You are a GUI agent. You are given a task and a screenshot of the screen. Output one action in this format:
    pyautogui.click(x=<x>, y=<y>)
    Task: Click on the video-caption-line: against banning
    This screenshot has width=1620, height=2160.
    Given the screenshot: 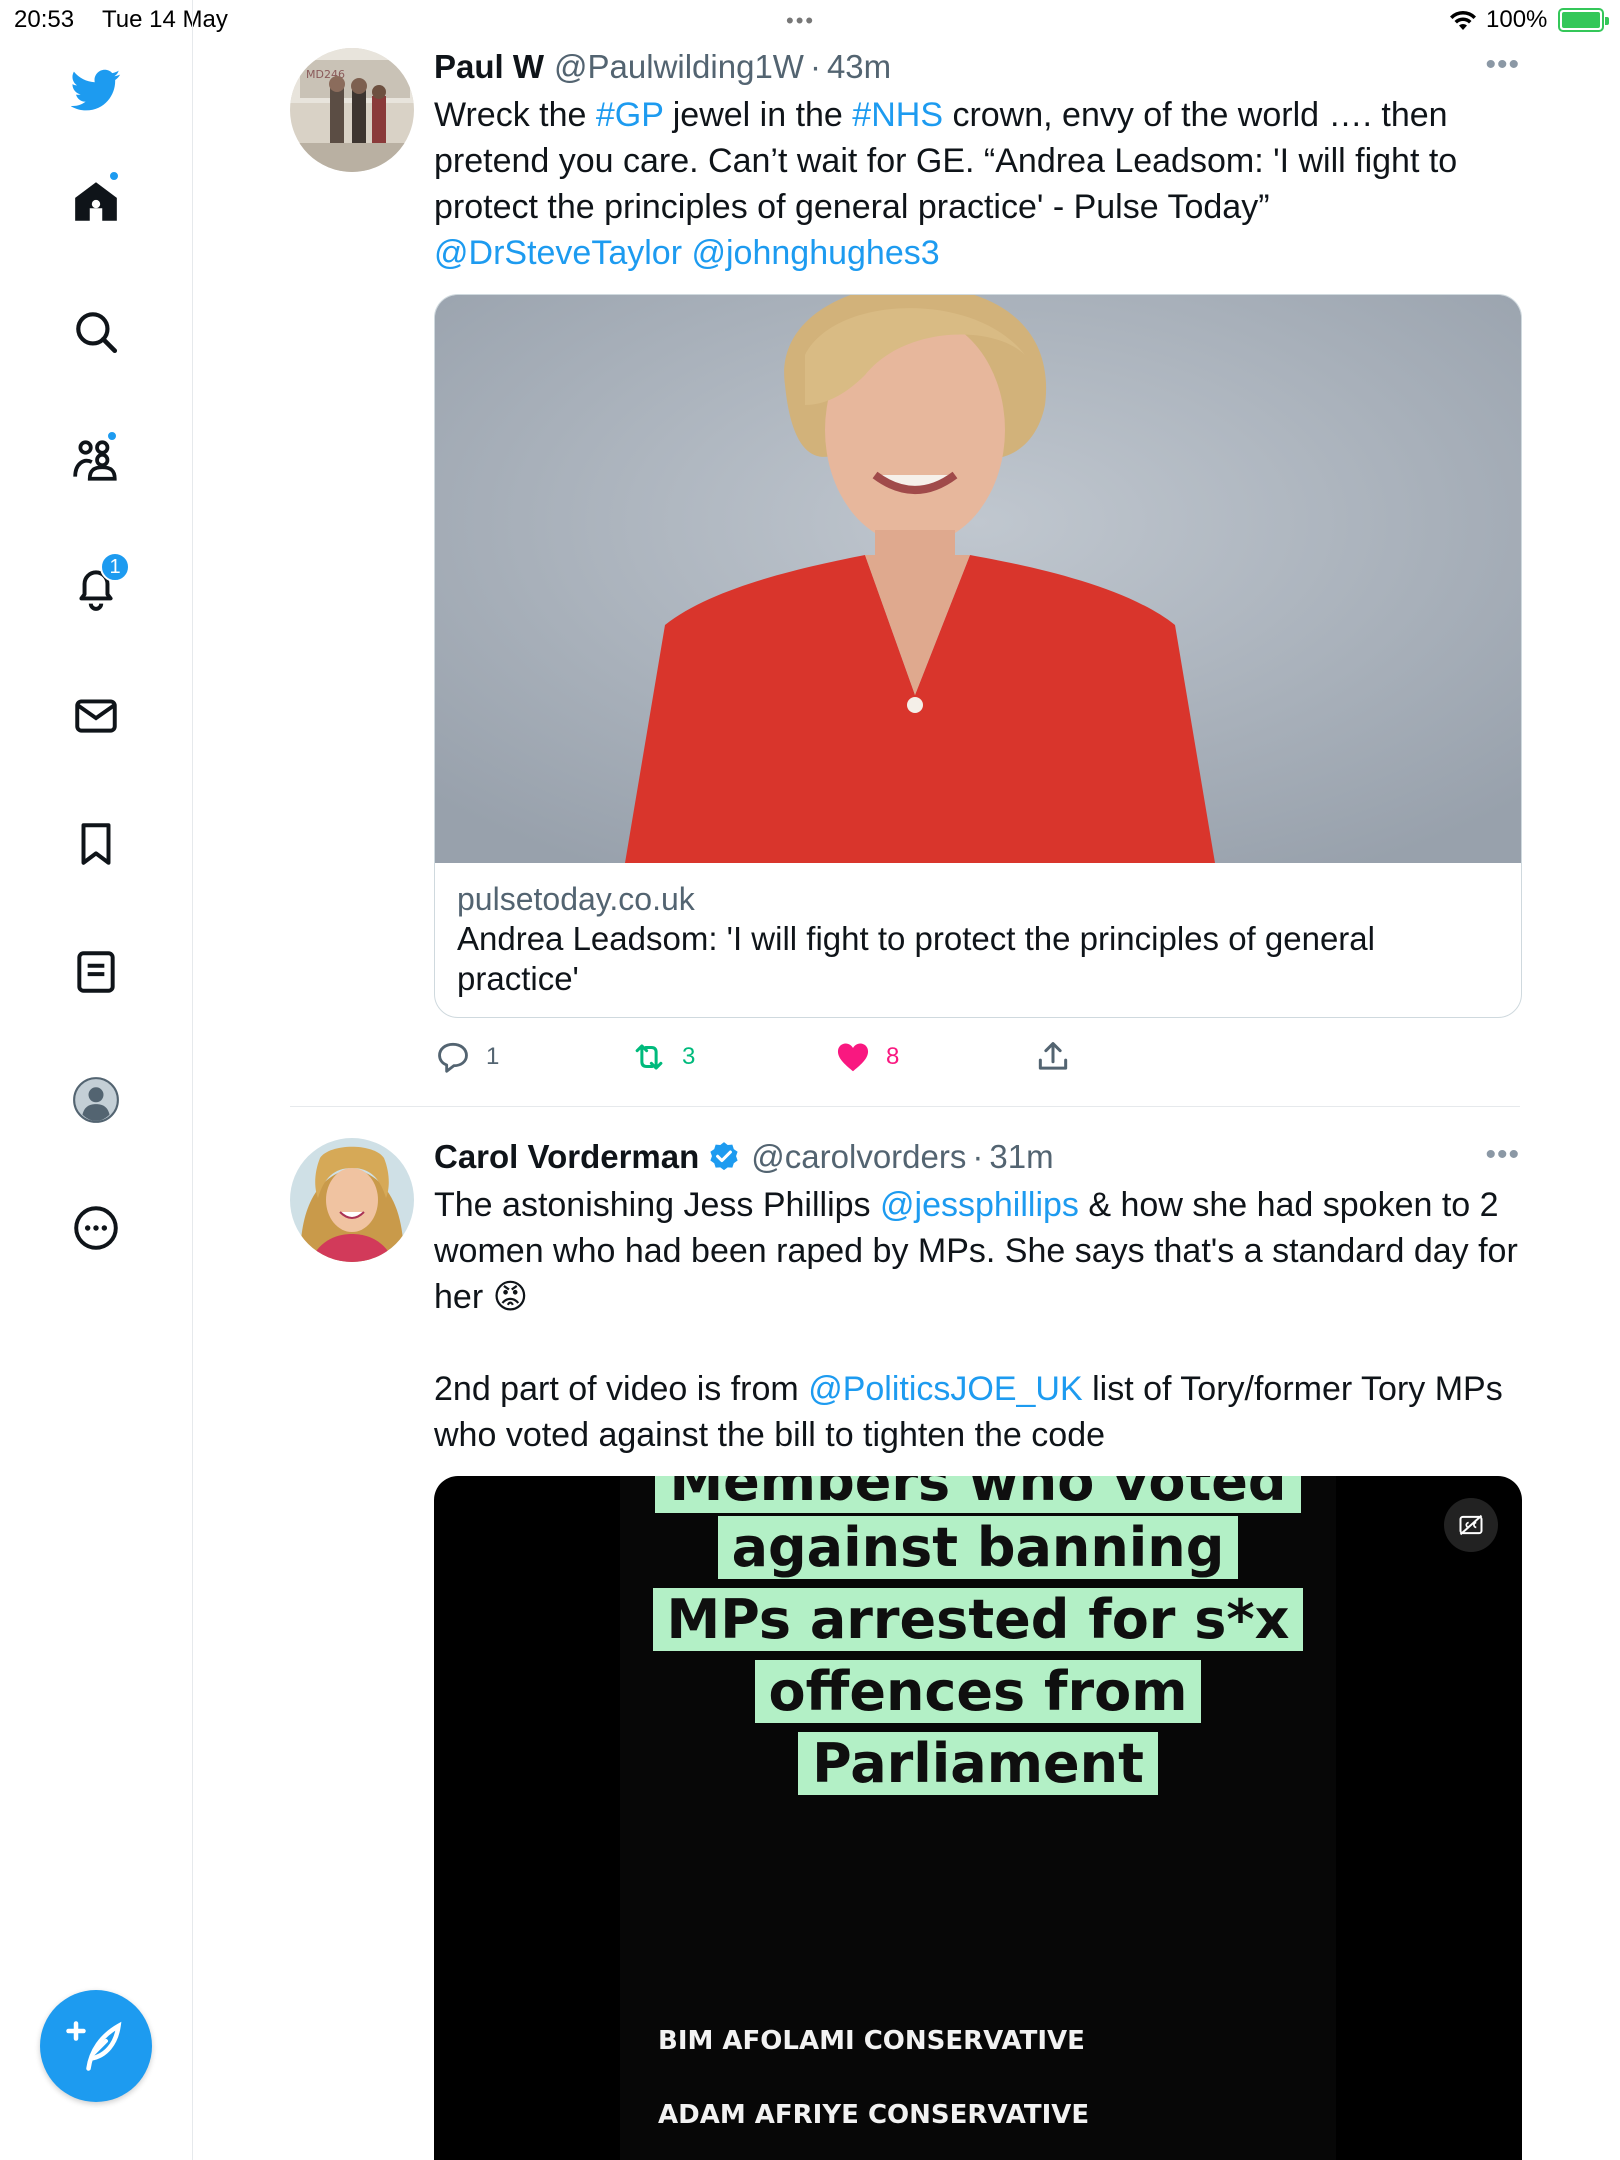 What is the action you would take?
    pyautogui.click(x=978, y=1548)
    